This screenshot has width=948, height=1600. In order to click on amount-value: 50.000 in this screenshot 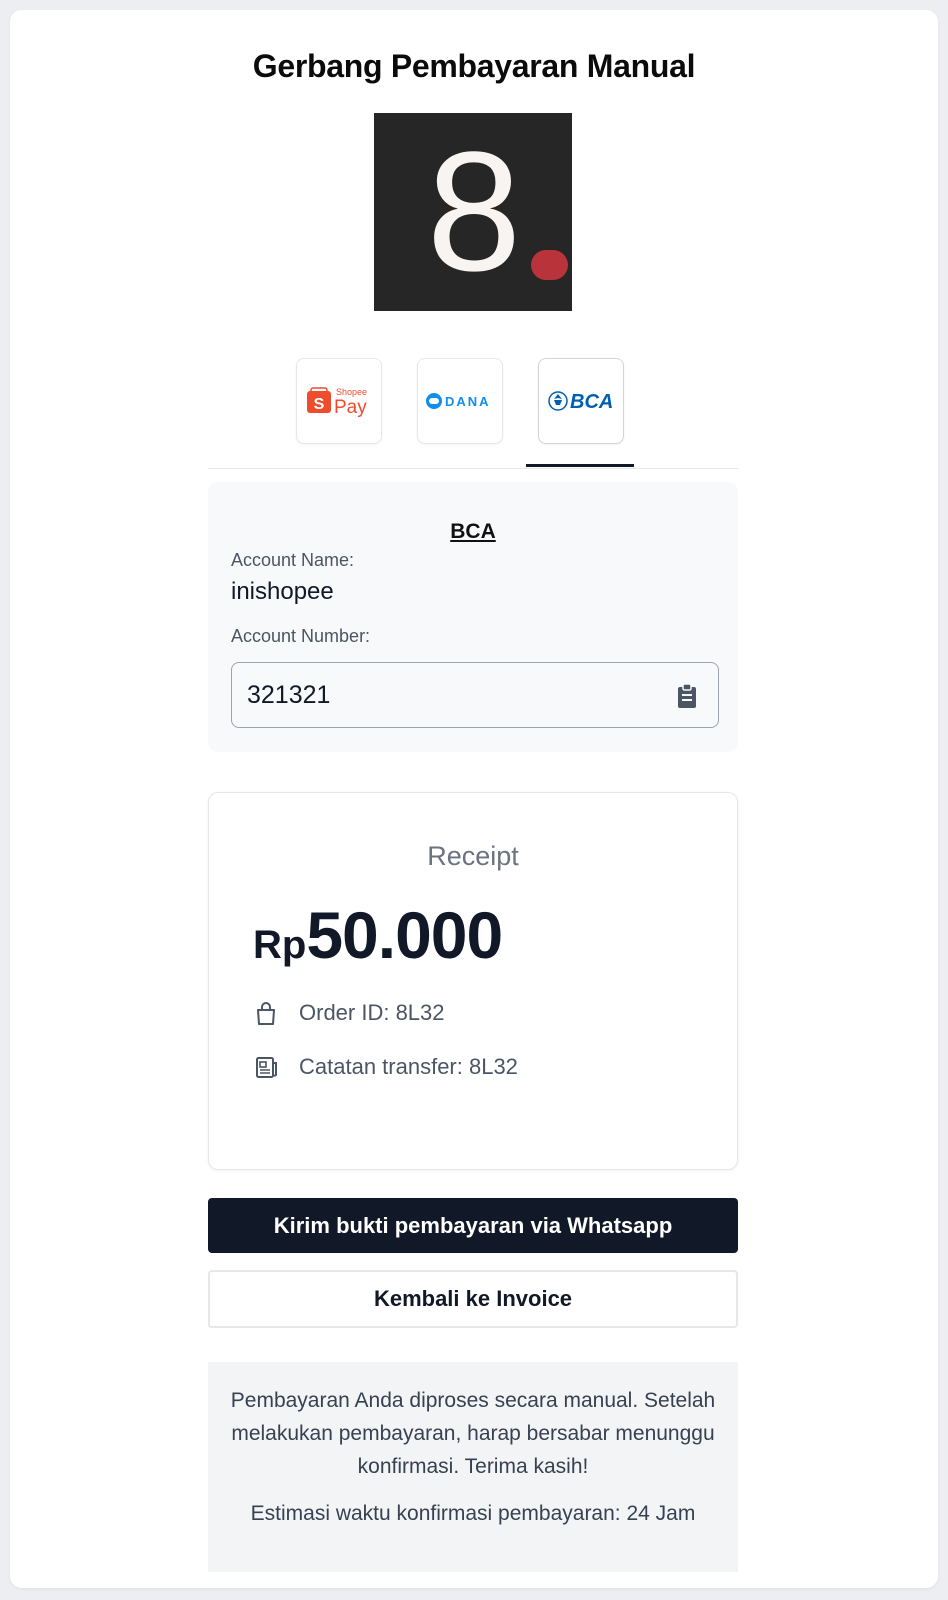, I will do `click(404, 935)`.